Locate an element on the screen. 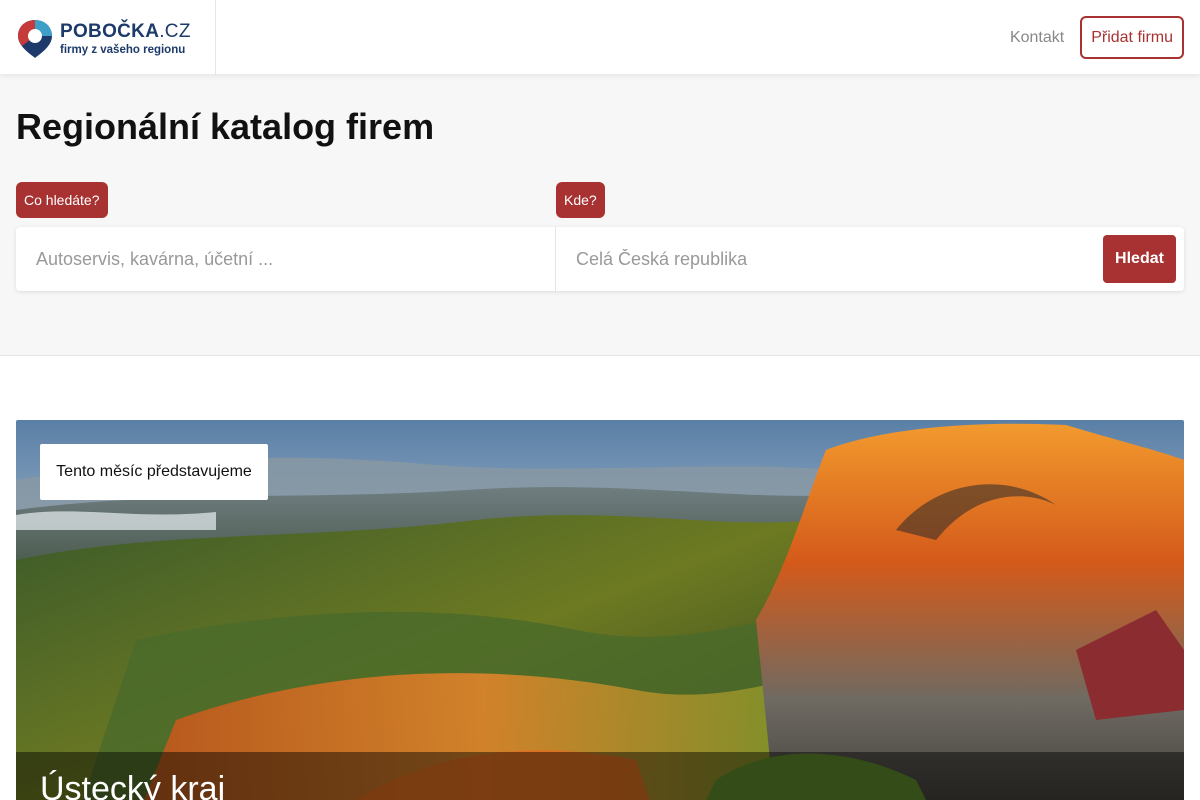 The width and height of the screenshot is (1200, 800). where-label-badge: Kde? is located at coordinates (580, 200).